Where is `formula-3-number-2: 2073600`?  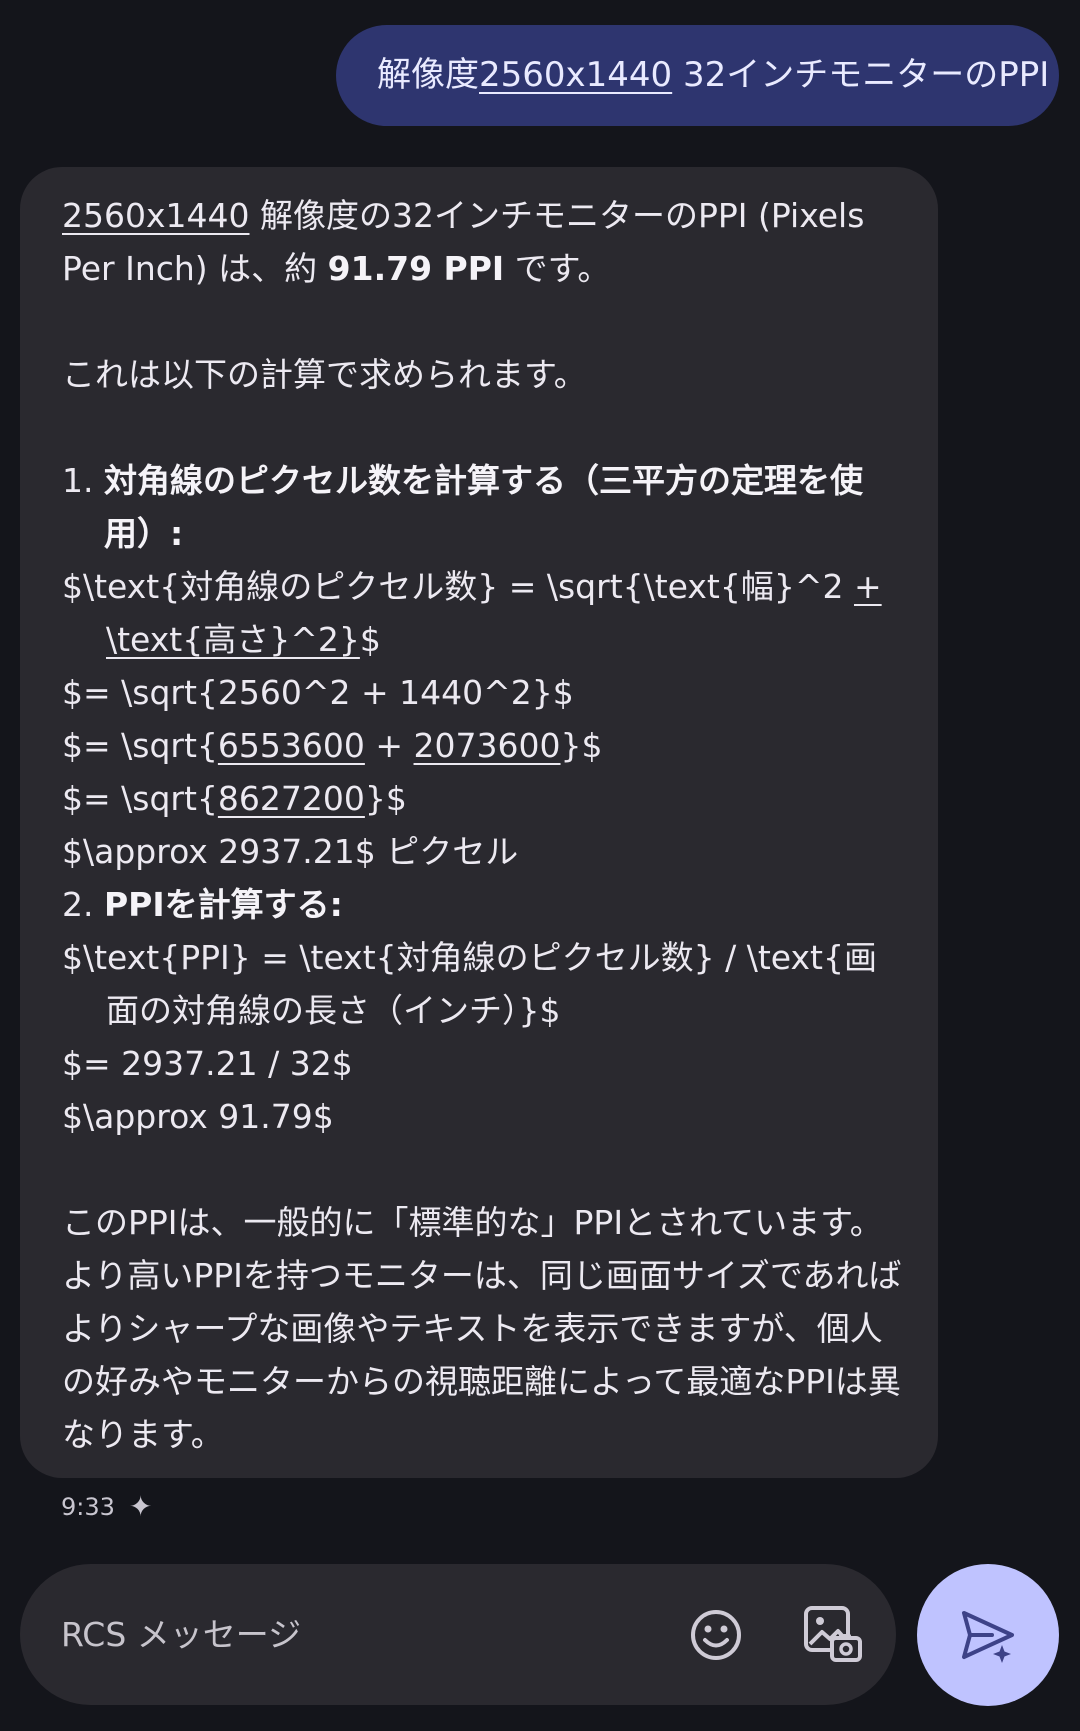 formula-3-number-2: 2073600 is located at coordinates (487, 745).